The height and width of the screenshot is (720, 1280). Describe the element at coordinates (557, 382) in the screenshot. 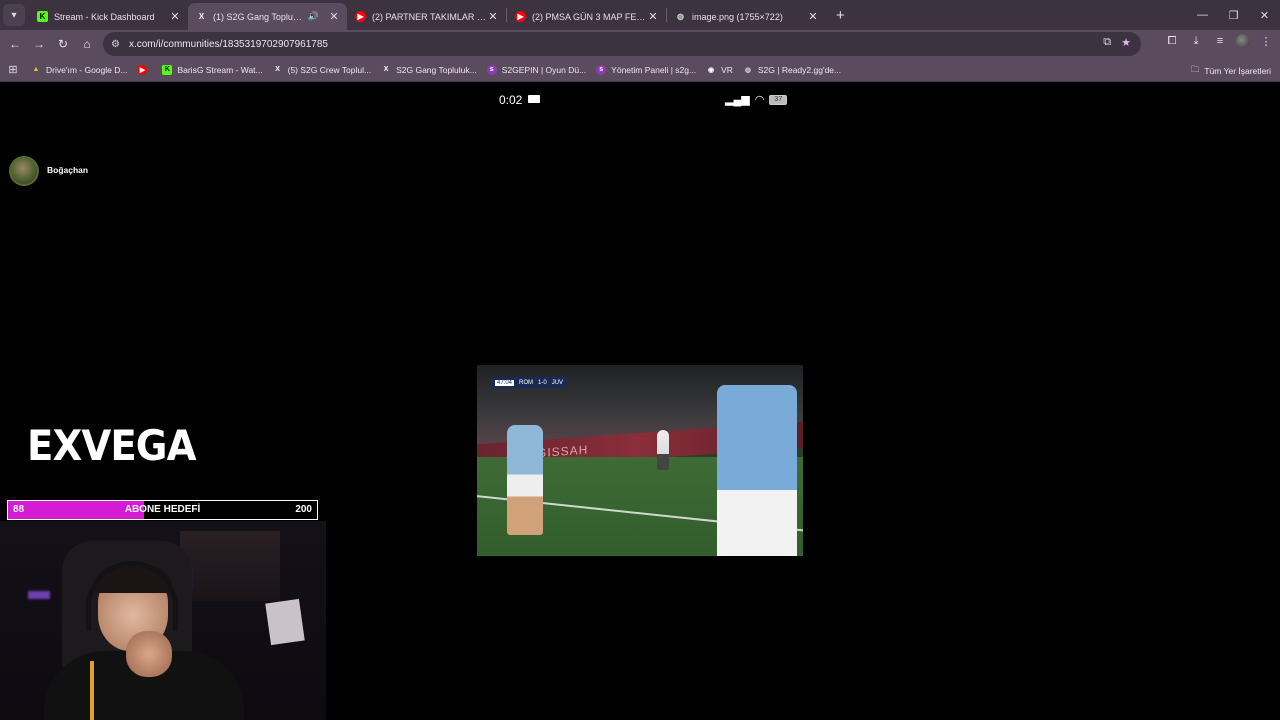

I see `away-team: JUV` at that location.